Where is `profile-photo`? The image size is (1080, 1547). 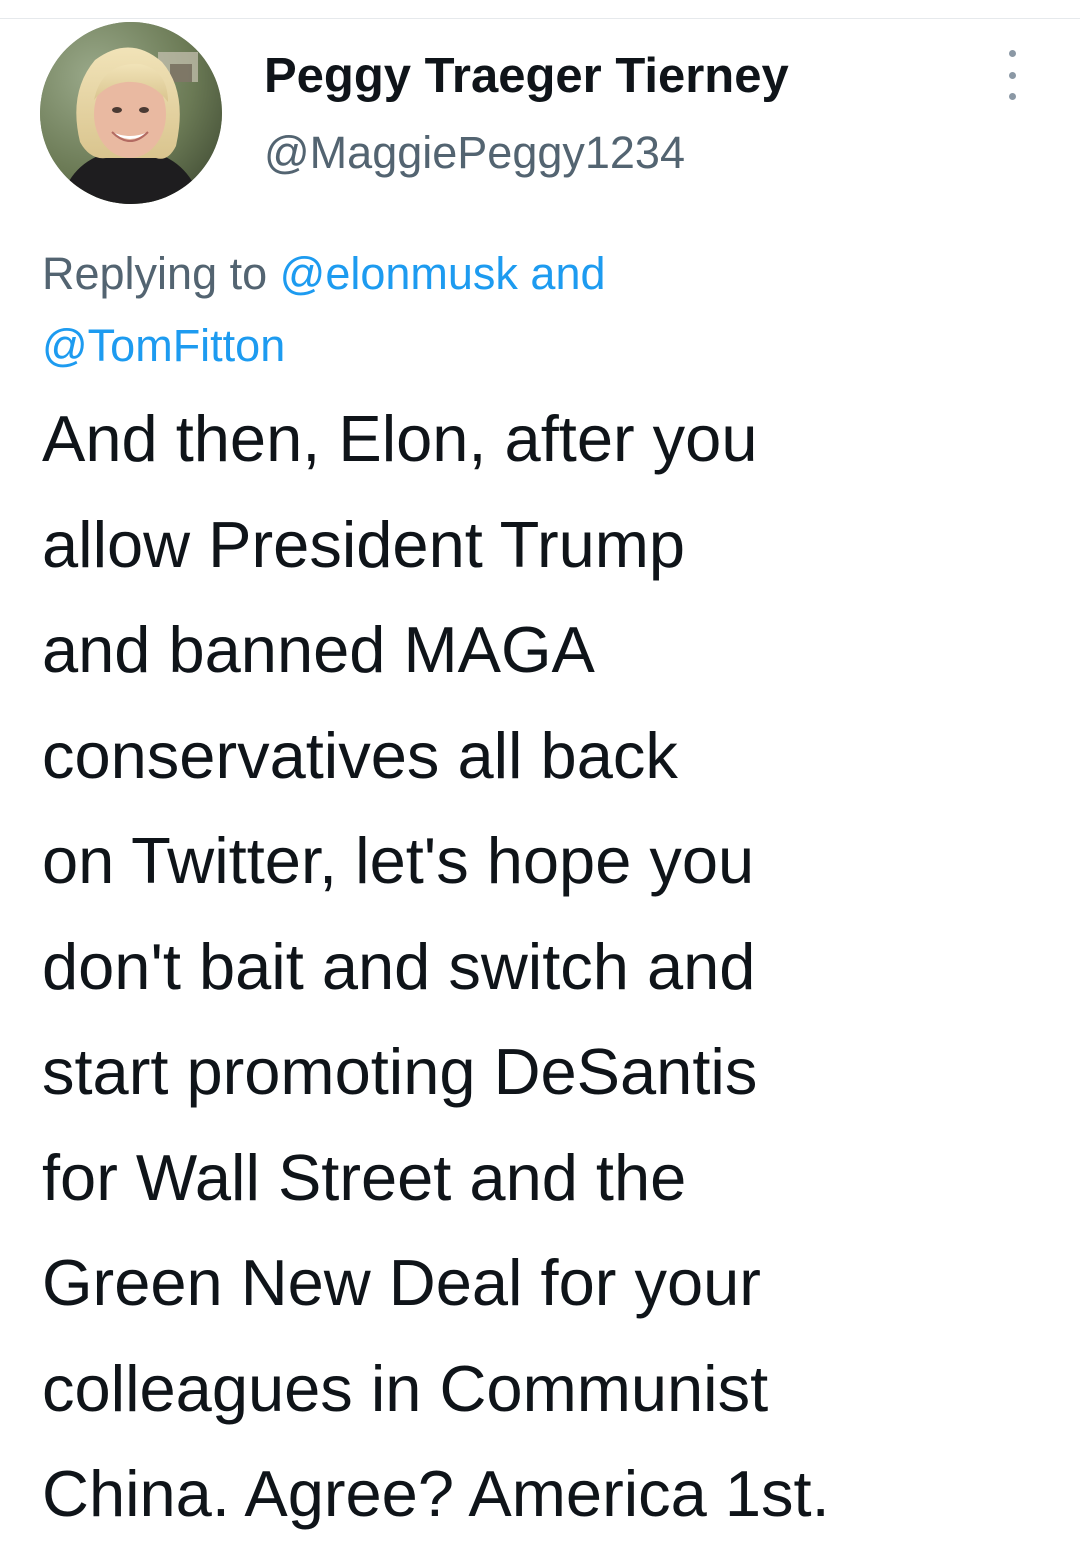
profile-photo is located at coordinates (131, 113).